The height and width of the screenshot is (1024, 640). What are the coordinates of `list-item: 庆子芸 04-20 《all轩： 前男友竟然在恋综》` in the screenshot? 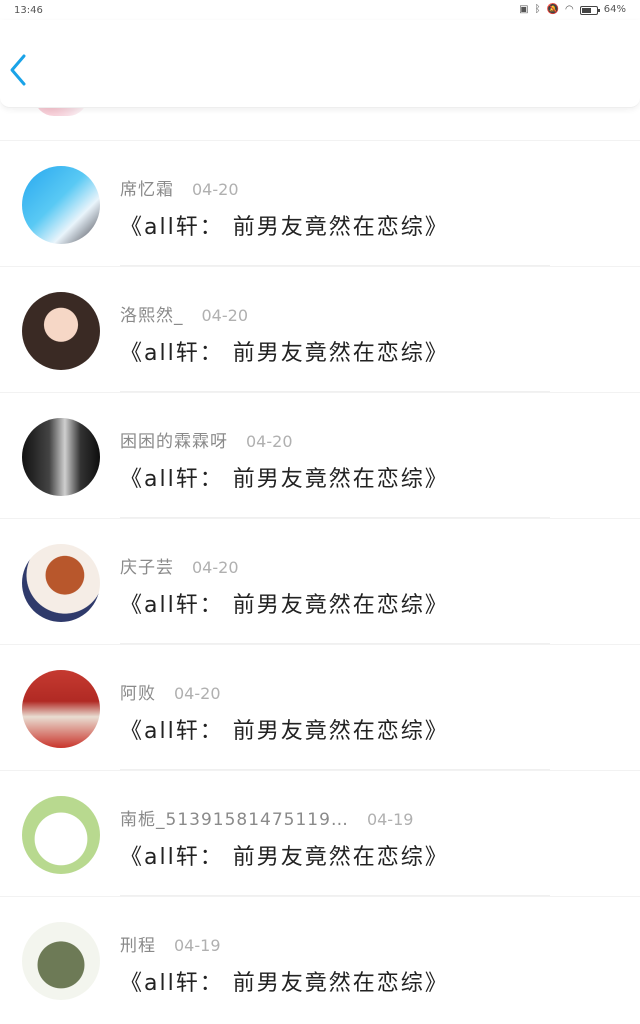 It's located at (320, 581).